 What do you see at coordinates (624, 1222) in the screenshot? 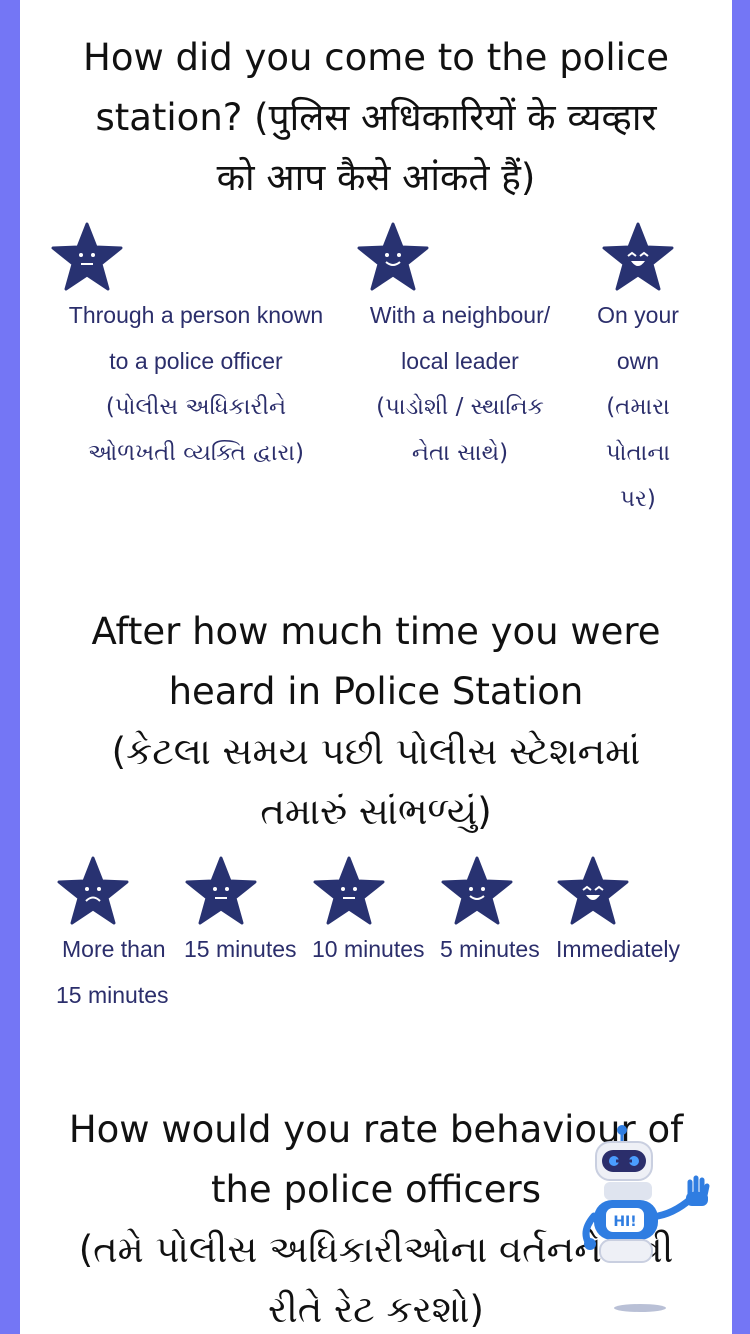
I see `chatbot-badge: HI!` at bounding box center [624, 1222].